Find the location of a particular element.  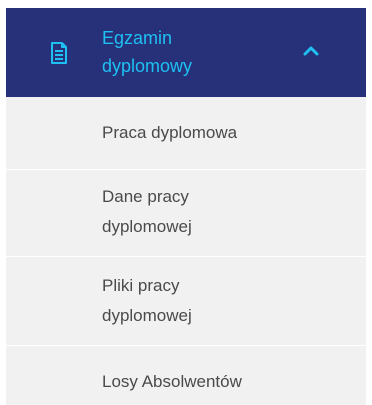

menu-section-label: Egzamin dyplomowy is located at coordinates (147, 52).